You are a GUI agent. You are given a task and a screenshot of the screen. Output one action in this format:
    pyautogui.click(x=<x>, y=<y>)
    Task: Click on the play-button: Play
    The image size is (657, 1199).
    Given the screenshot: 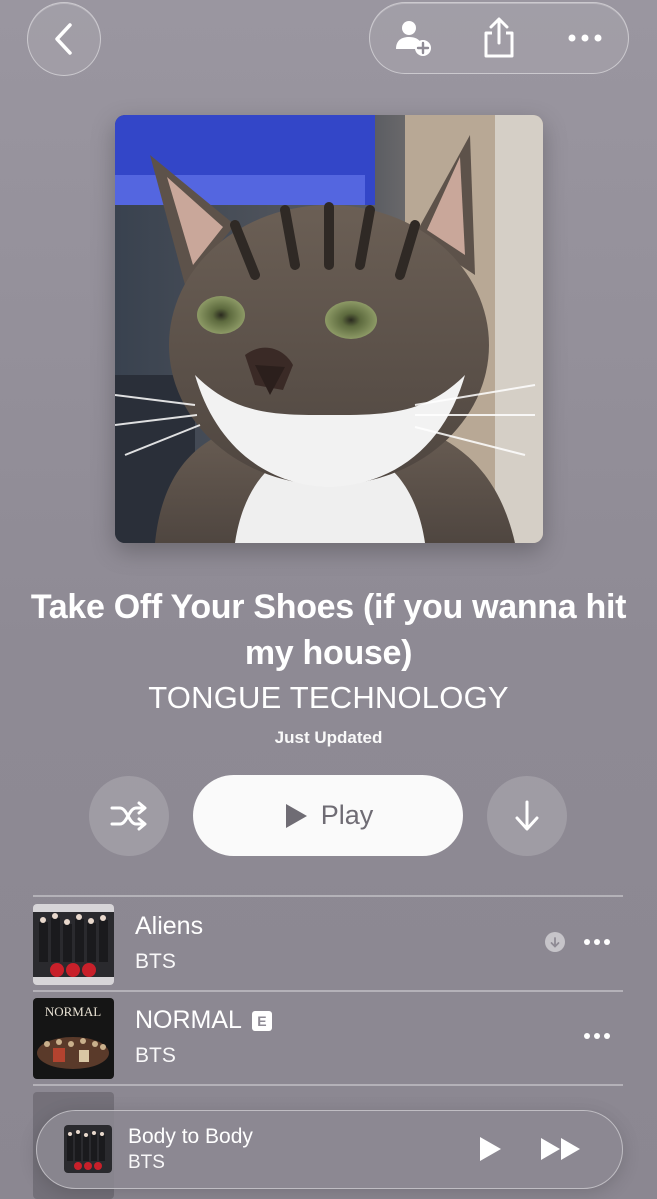 What is the action you would take?
    pyautogui.click(x=328, y=815)
    